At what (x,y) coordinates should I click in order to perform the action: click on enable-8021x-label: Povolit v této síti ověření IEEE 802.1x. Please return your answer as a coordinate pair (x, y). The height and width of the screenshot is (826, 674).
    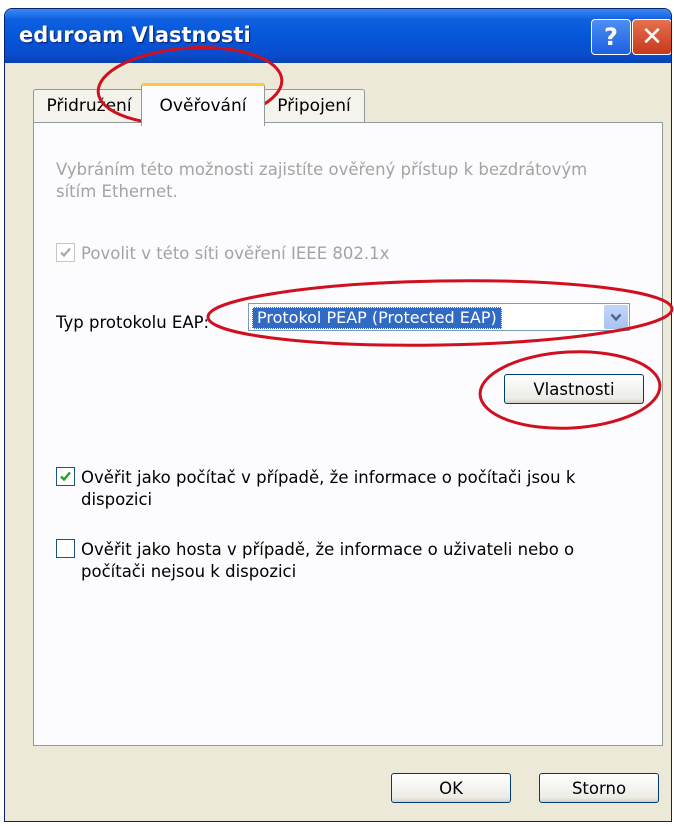
    Looking at the image, I should click on (235, 253).